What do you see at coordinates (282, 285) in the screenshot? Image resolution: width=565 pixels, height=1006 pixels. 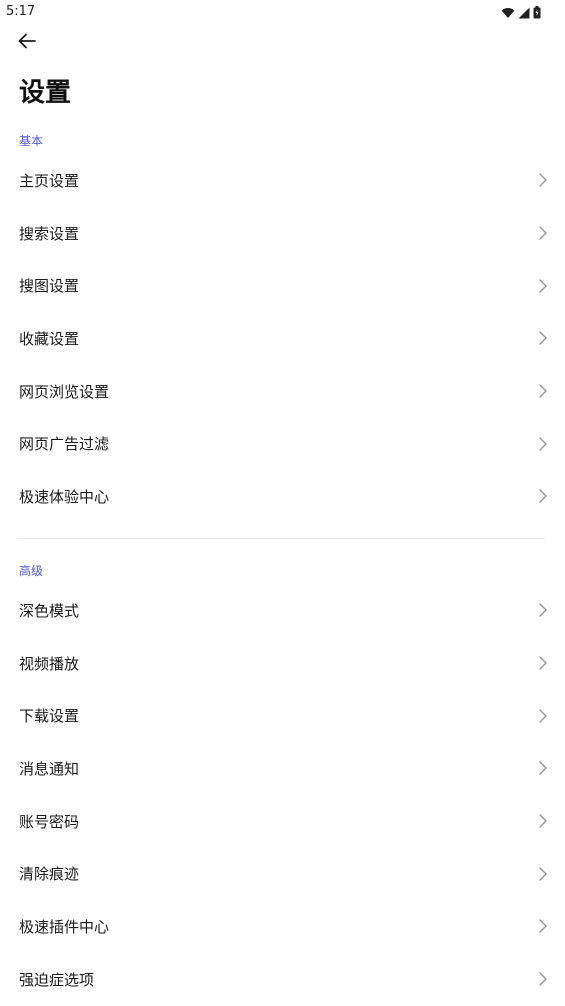 I see `settings-item-image-search: 搜图设置` at bounding box center [282, 285].